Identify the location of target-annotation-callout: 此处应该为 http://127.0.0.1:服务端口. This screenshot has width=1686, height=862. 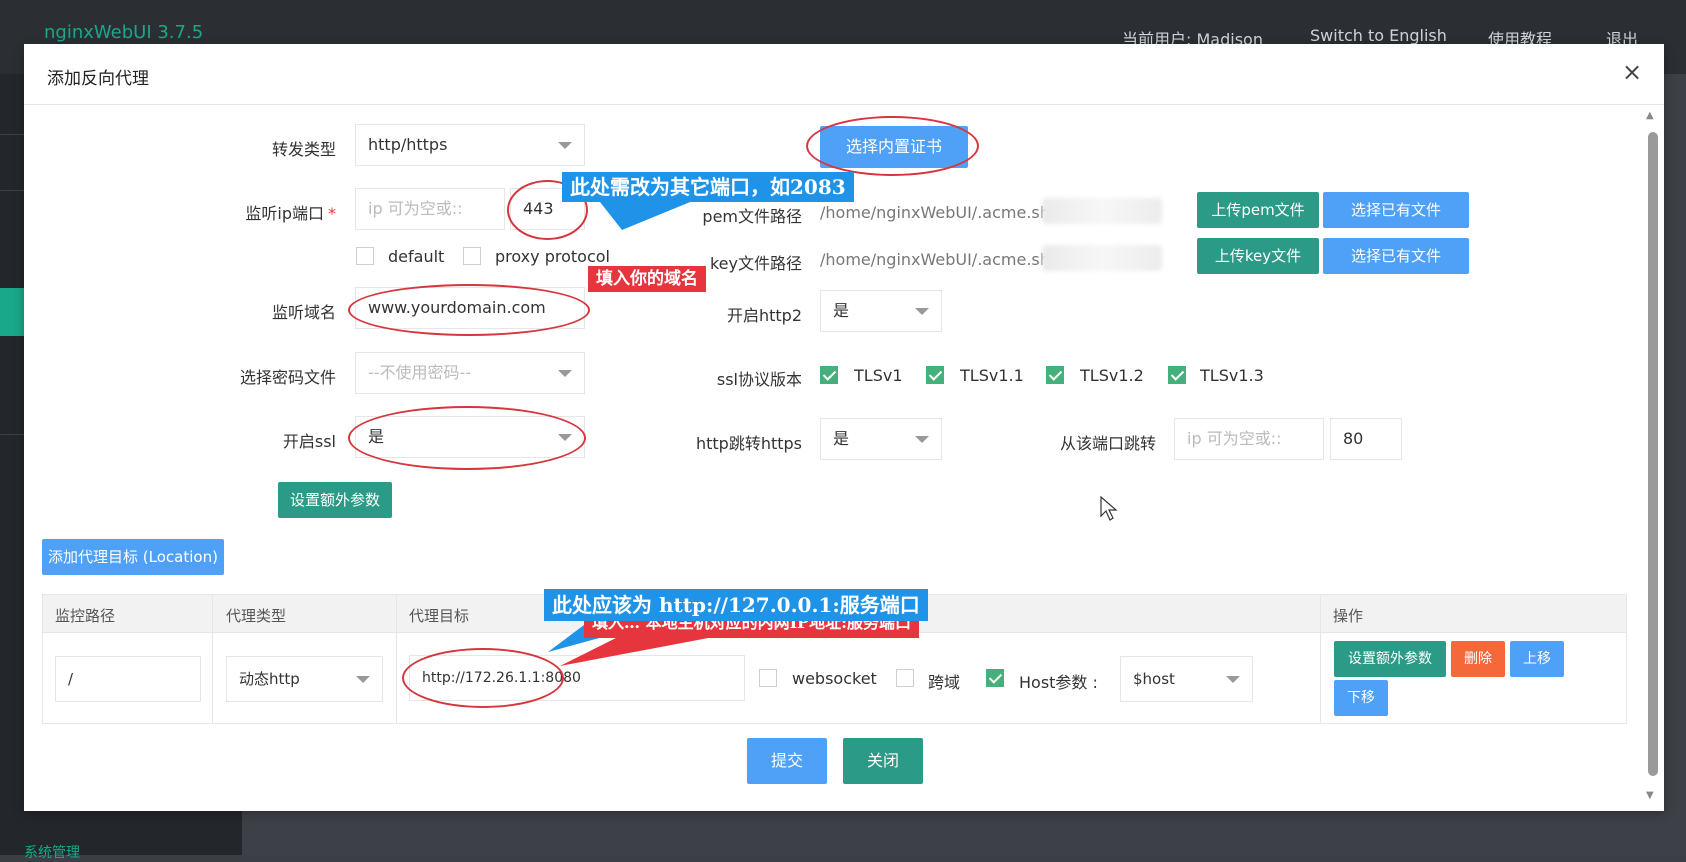
(736, 605).